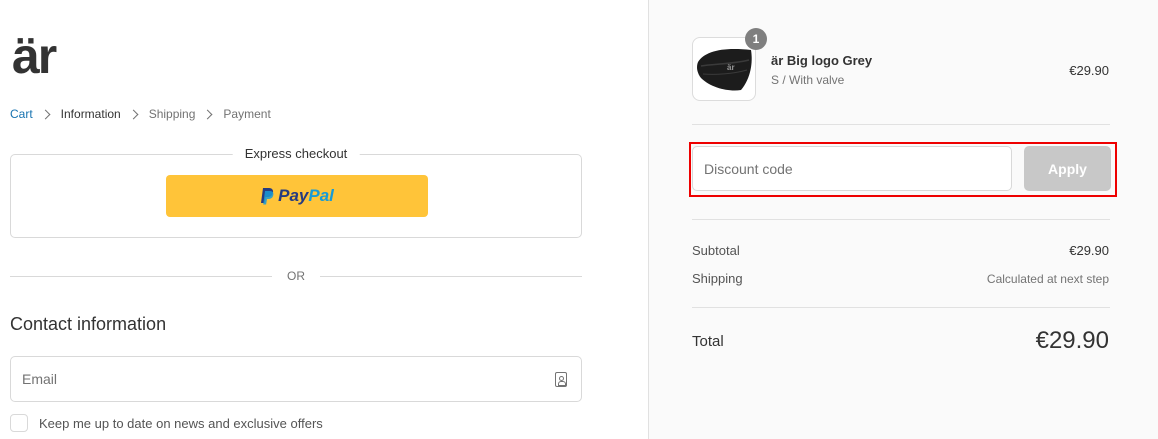  I want to click on total-label: Total, so click(708, 341).